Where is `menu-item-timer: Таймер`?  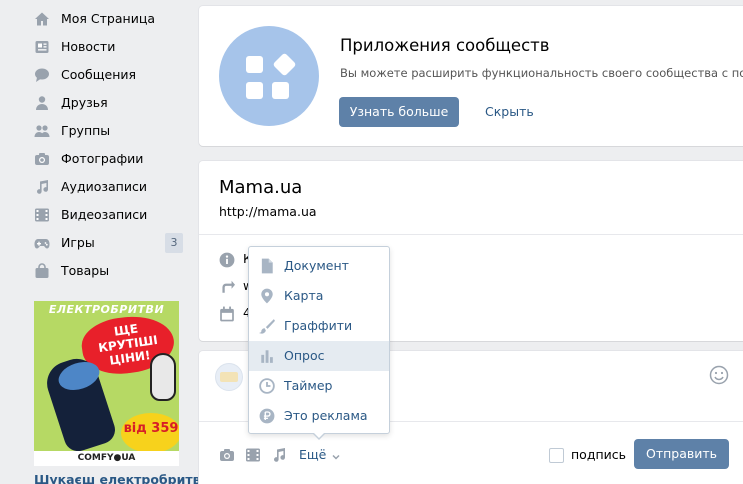 menu-item-timer: Таймер is located at coordinates (319, 386).